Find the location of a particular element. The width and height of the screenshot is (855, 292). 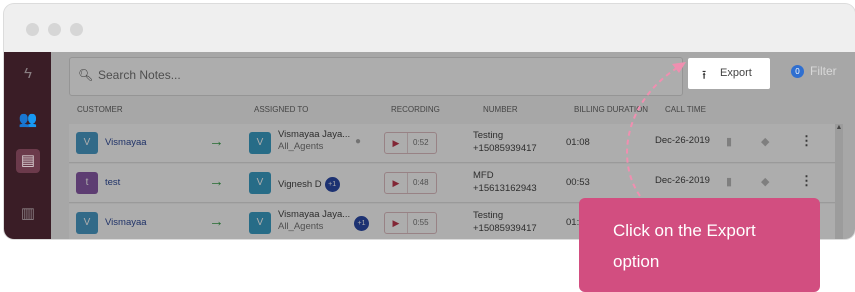

sidebar: ϟ 👥 ▤ ▥ is located at coordinates (27, 145).